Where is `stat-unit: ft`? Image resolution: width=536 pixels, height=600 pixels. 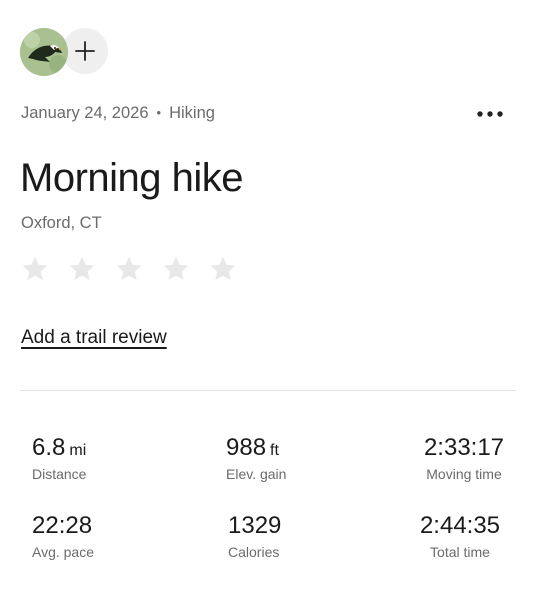
stat-unit: ft is located at coordinates (274, 450).